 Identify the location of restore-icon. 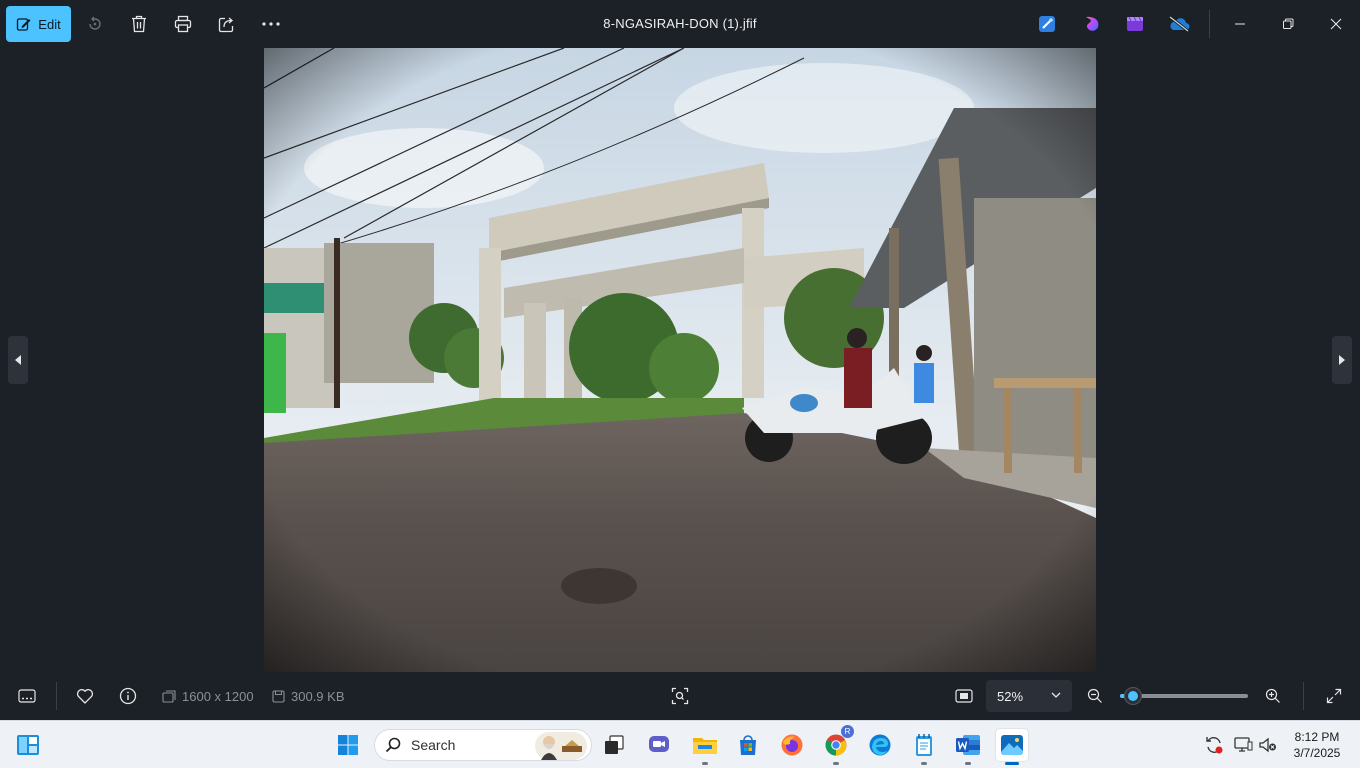
(1288, 24).